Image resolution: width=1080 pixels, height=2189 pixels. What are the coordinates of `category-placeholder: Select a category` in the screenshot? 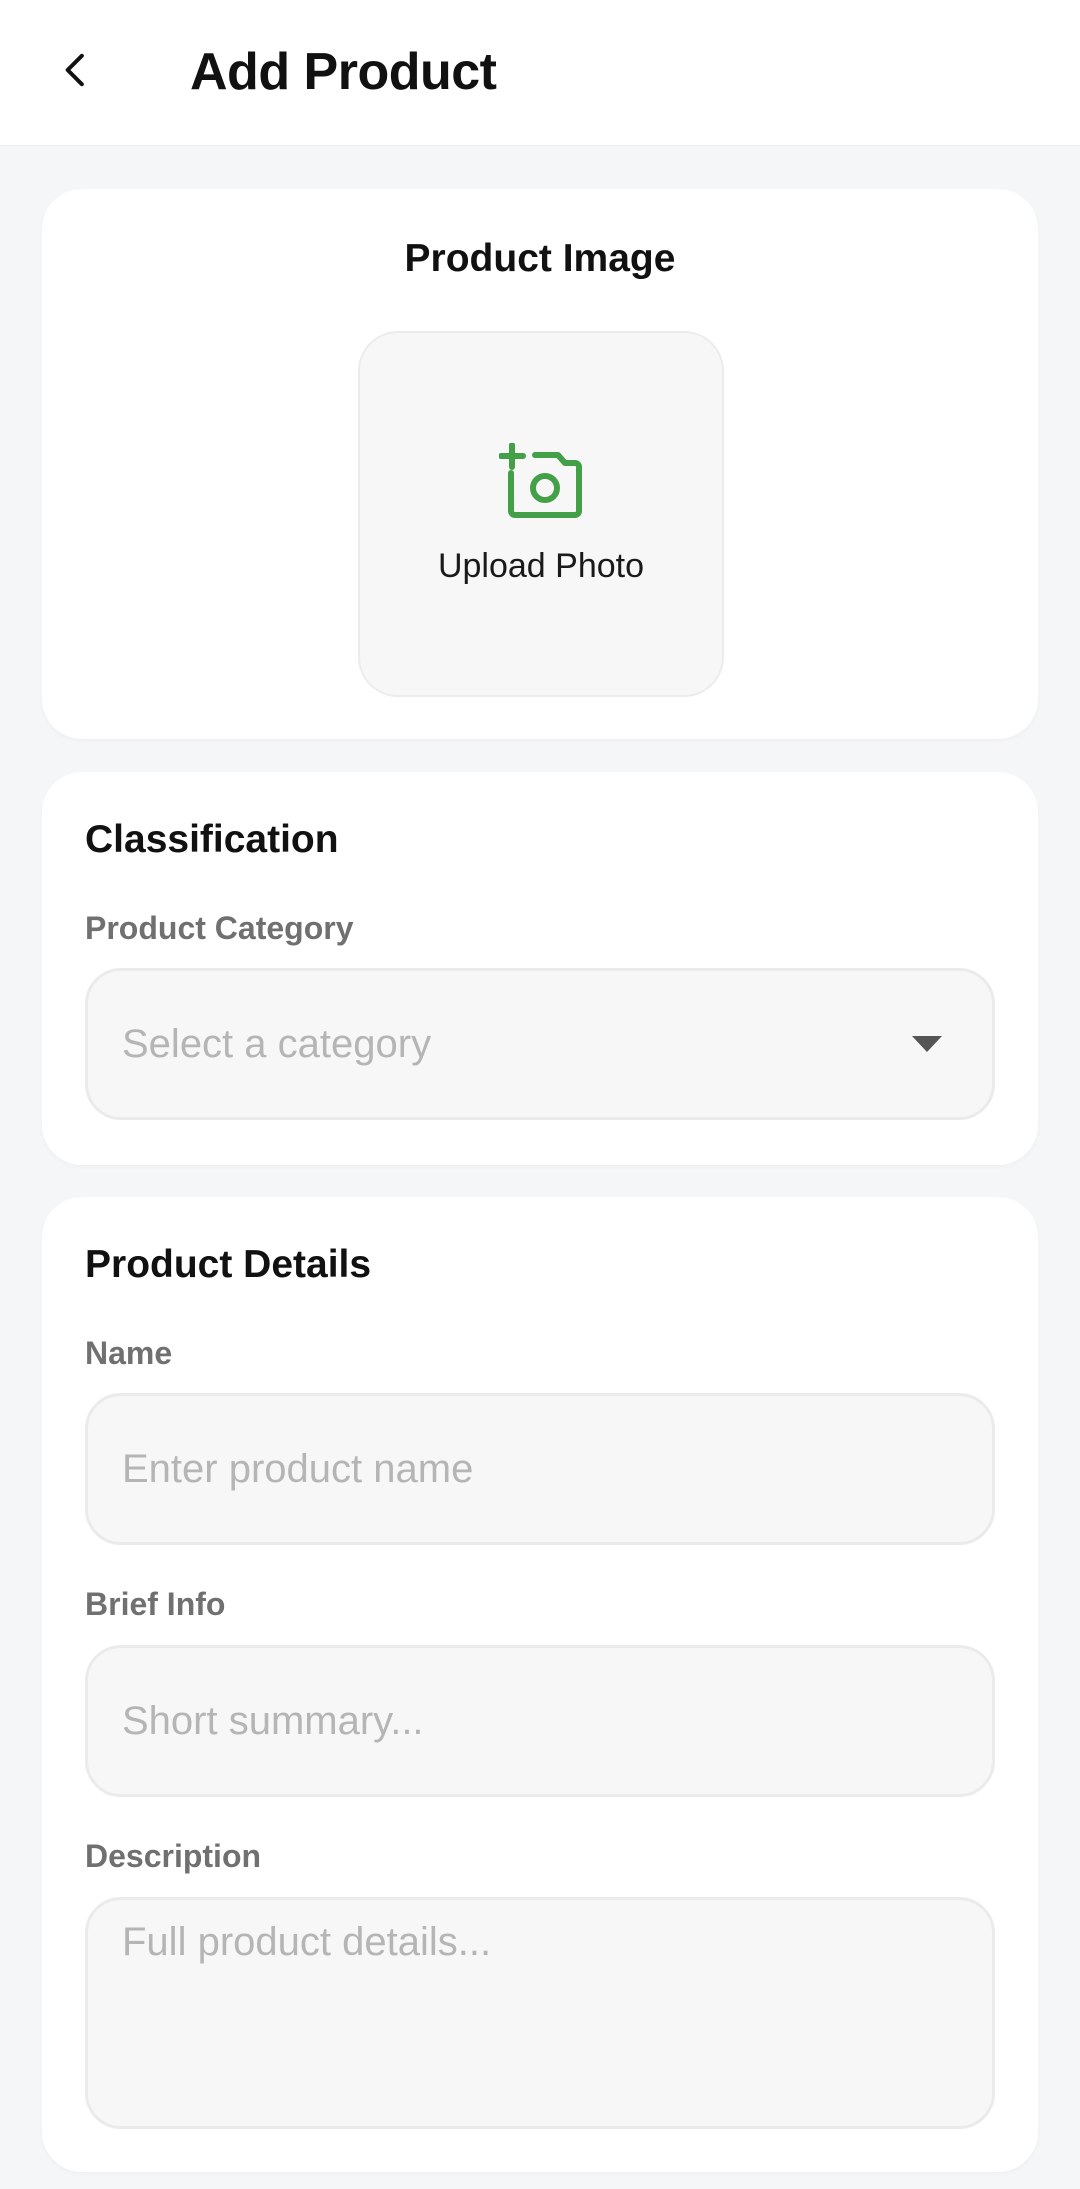 It's located at (277, 1043).